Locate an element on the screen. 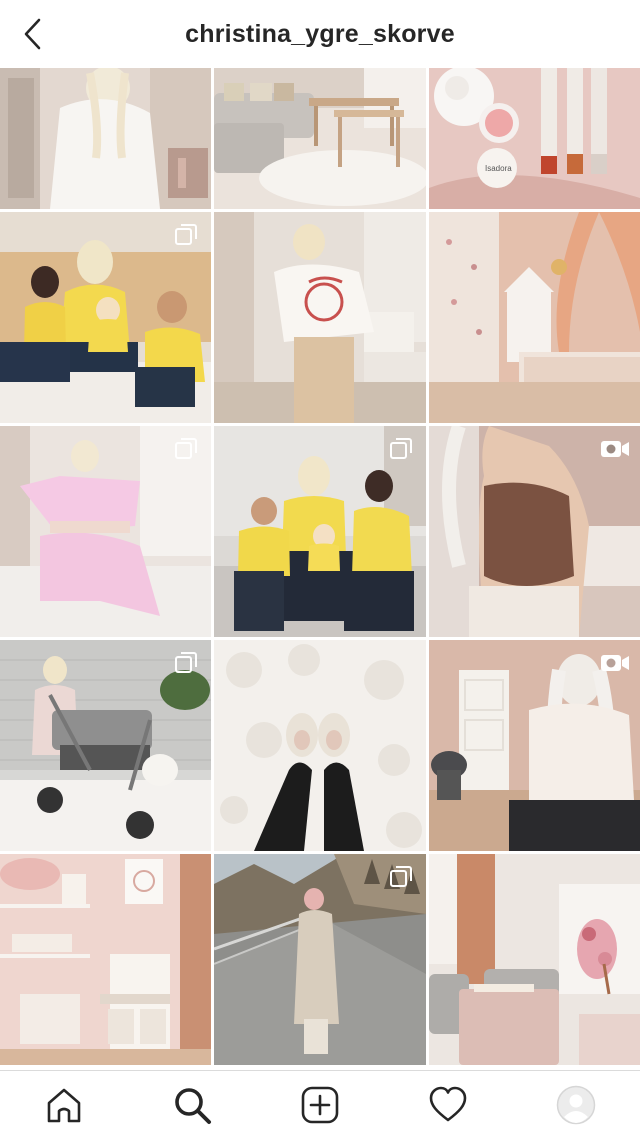 The width and height of the screenshot is (640, 1138). heart-icon is located at coordinates (448, 1103).